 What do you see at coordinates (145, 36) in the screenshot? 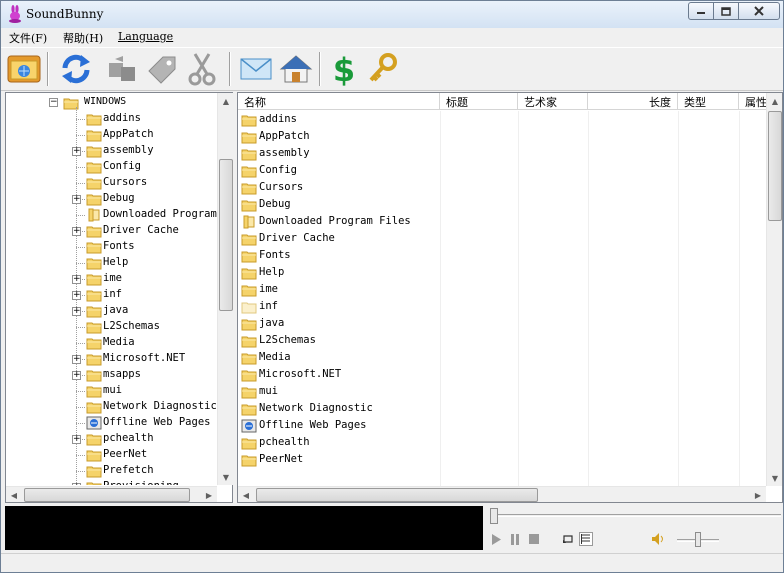
I see `menu-language: Language` at bounding box center [145, 36].